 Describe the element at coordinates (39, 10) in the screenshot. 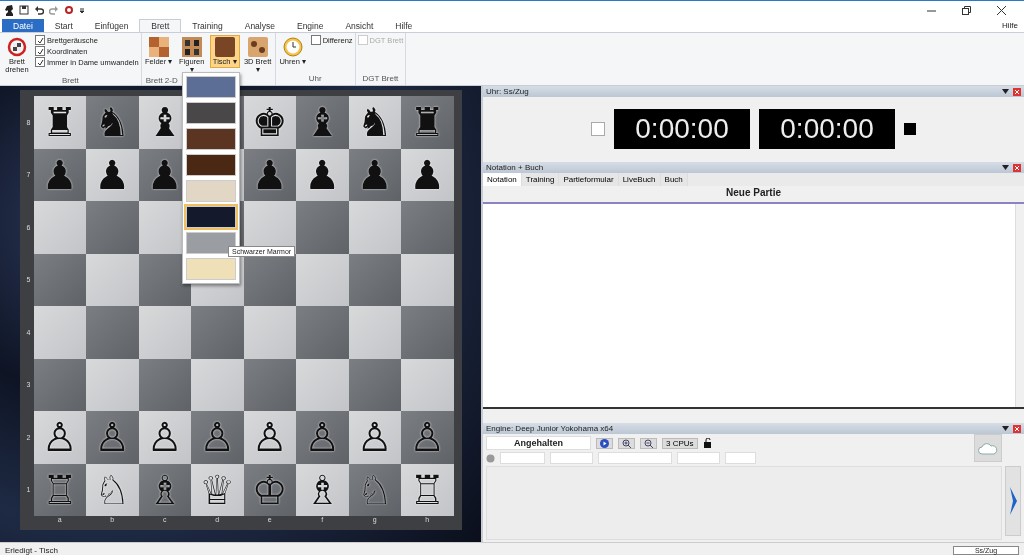

I see `undo-icon` at that location.